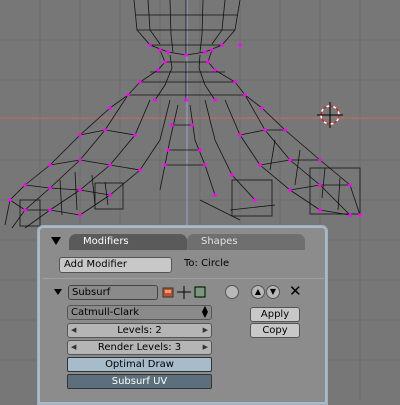 The image size is (400, 405). Describe the element at coordinates (295, 291) in the screenshot. I see `close-icon: ✕` at that location.